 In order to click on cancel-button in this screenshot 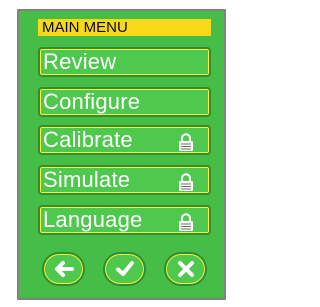, I will do `click(185, 269)`.